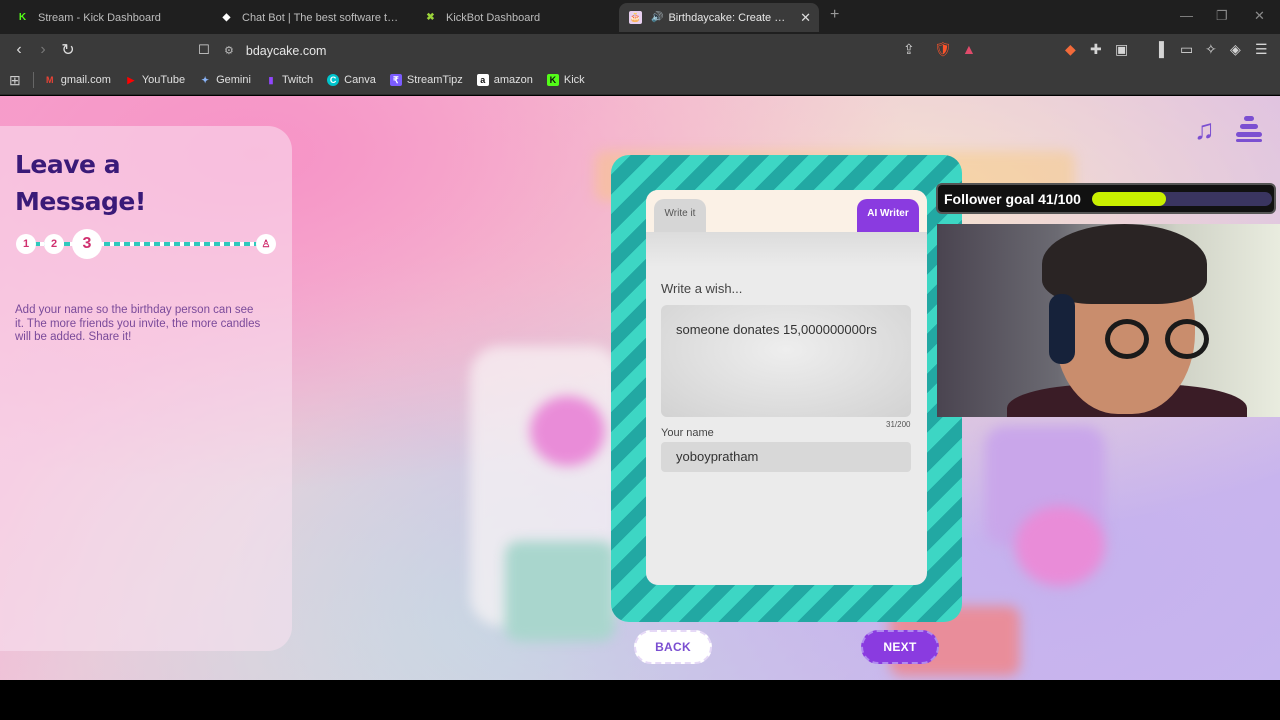 The image size is (1280, 720). Describe the element at coordinates (146, 244) in the screenshot. I see `step-progress: 1 2 3 ♙` at that location.